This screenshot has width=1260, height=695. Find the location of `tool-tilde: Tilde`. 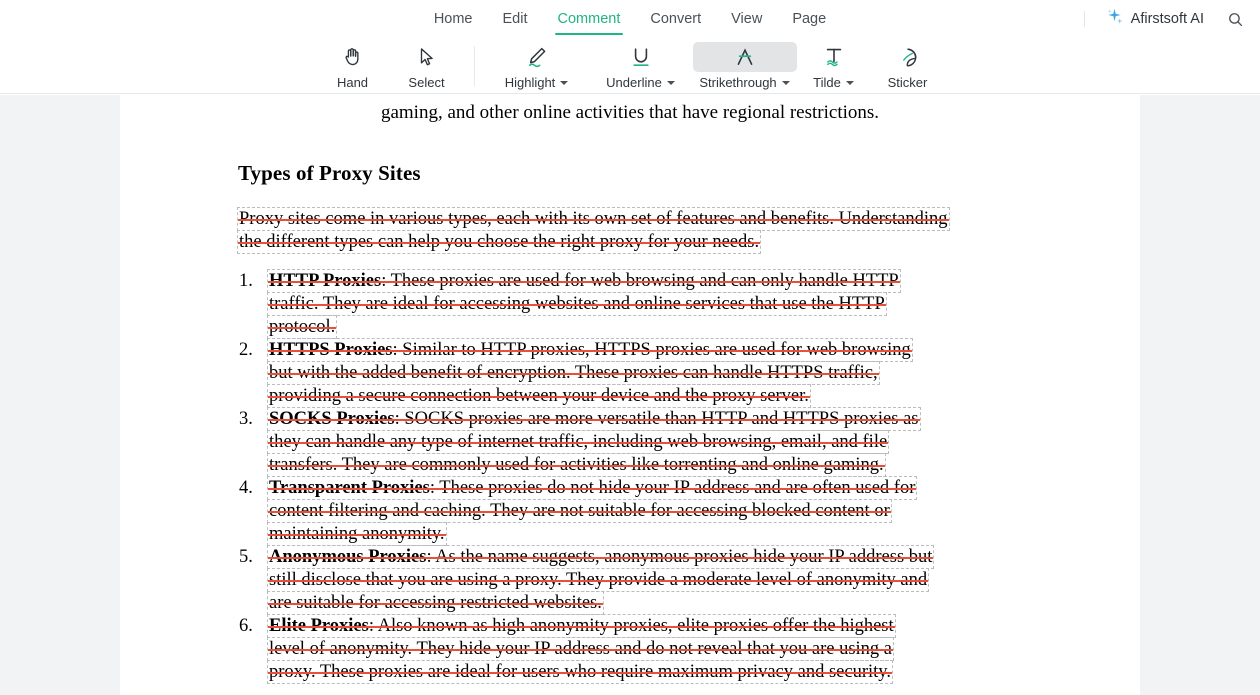

tool-tilde: Tilde is located at coordinates (834, 65).